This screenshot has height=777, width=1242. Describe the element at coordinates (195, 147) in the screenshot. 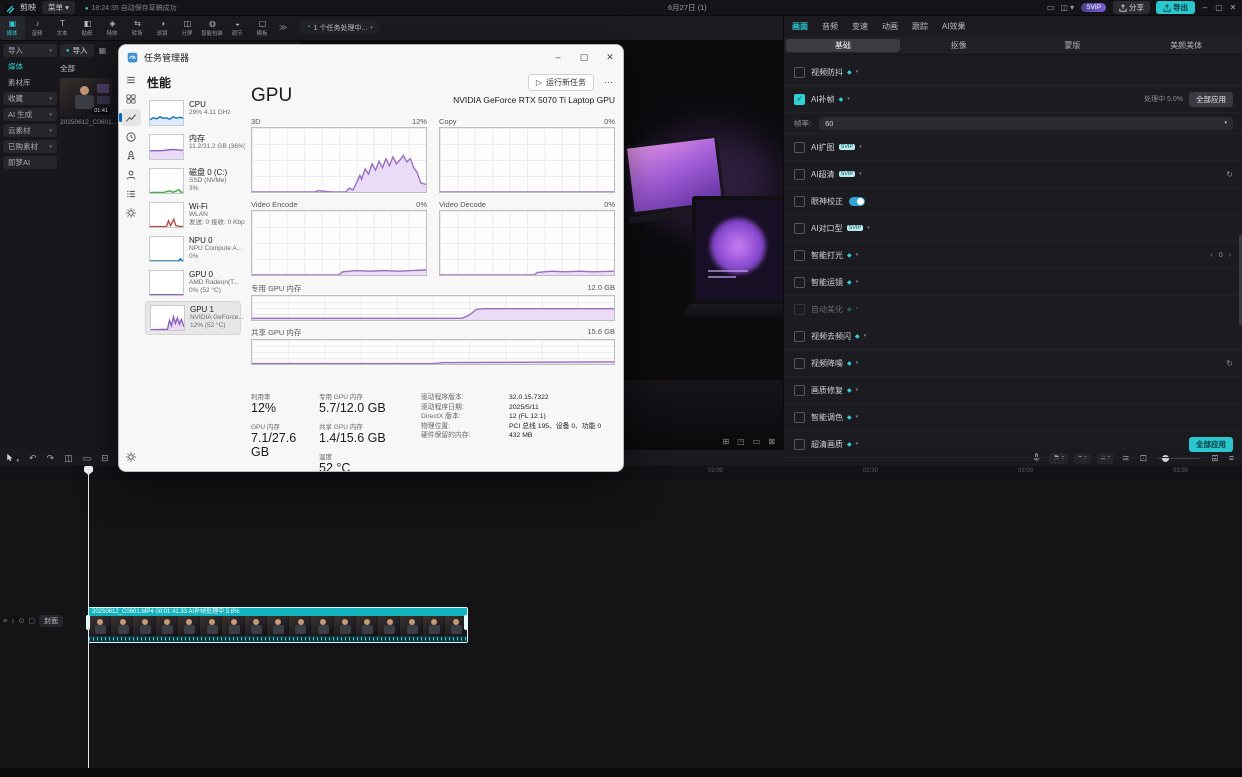

I see `perf-sidebar--: 内存 11.2/31.2 GB (36%)` at that location.